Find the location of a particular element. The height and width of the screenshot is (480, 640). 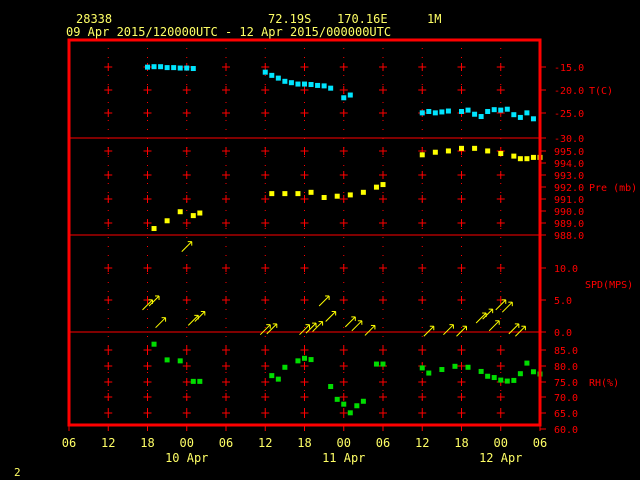

pressure-tick-label: 995.0 is located at coordinates (569, 152).